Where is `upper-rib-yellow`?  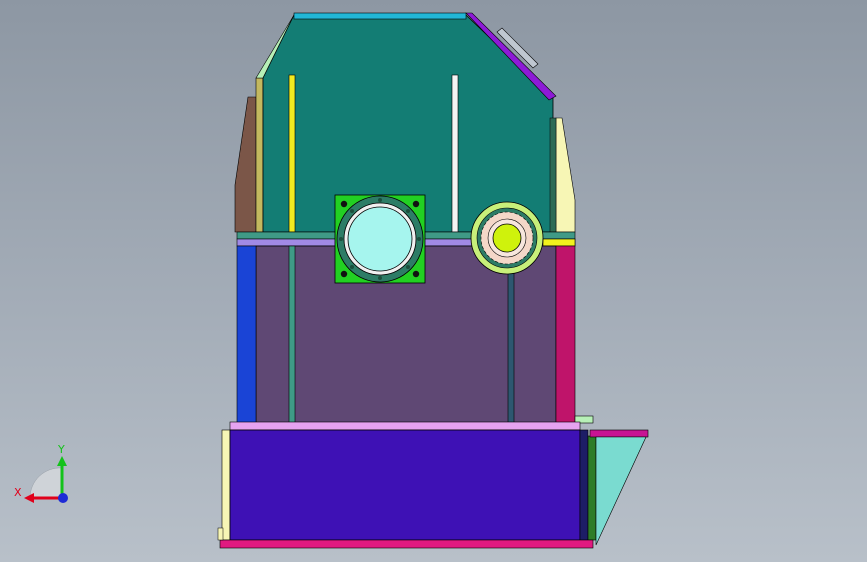
upper-rib-yellow is located at coordinates (292, 153).